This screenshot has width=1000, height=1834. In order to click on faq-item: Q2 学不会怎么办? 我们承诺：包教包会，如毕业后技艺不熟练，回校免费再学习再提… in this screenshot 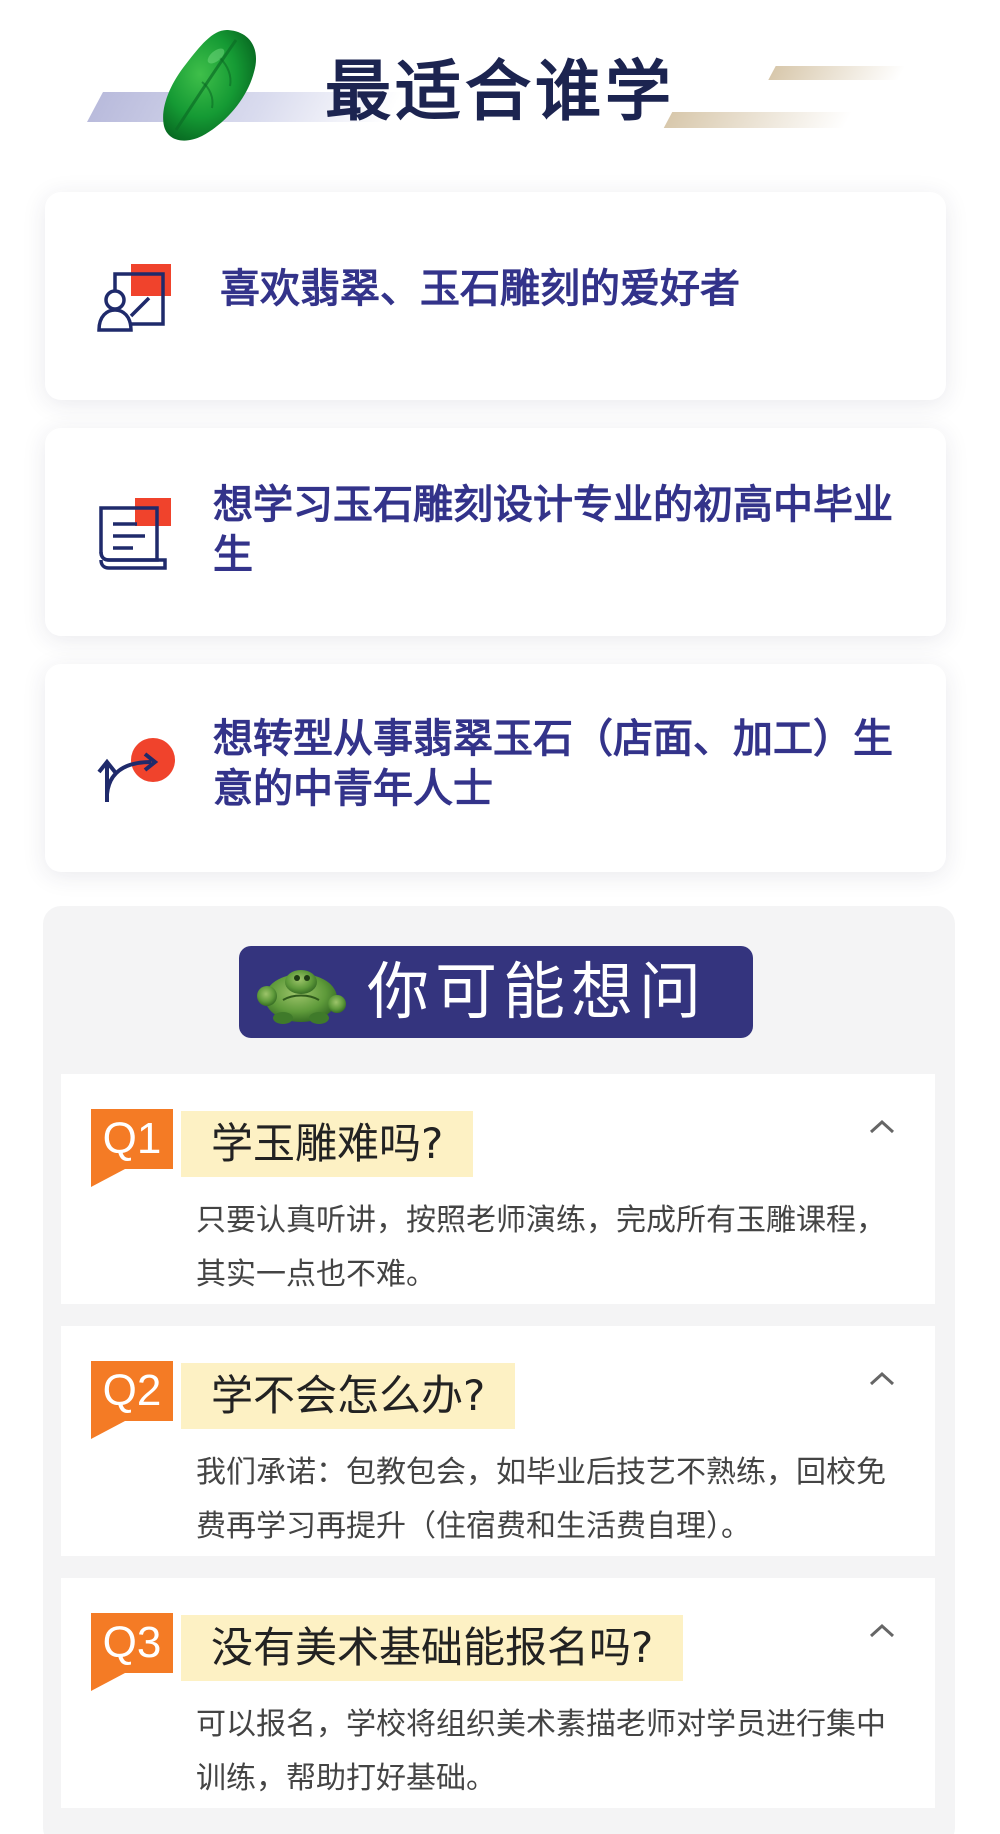, I will do `click(498, 1441)`.